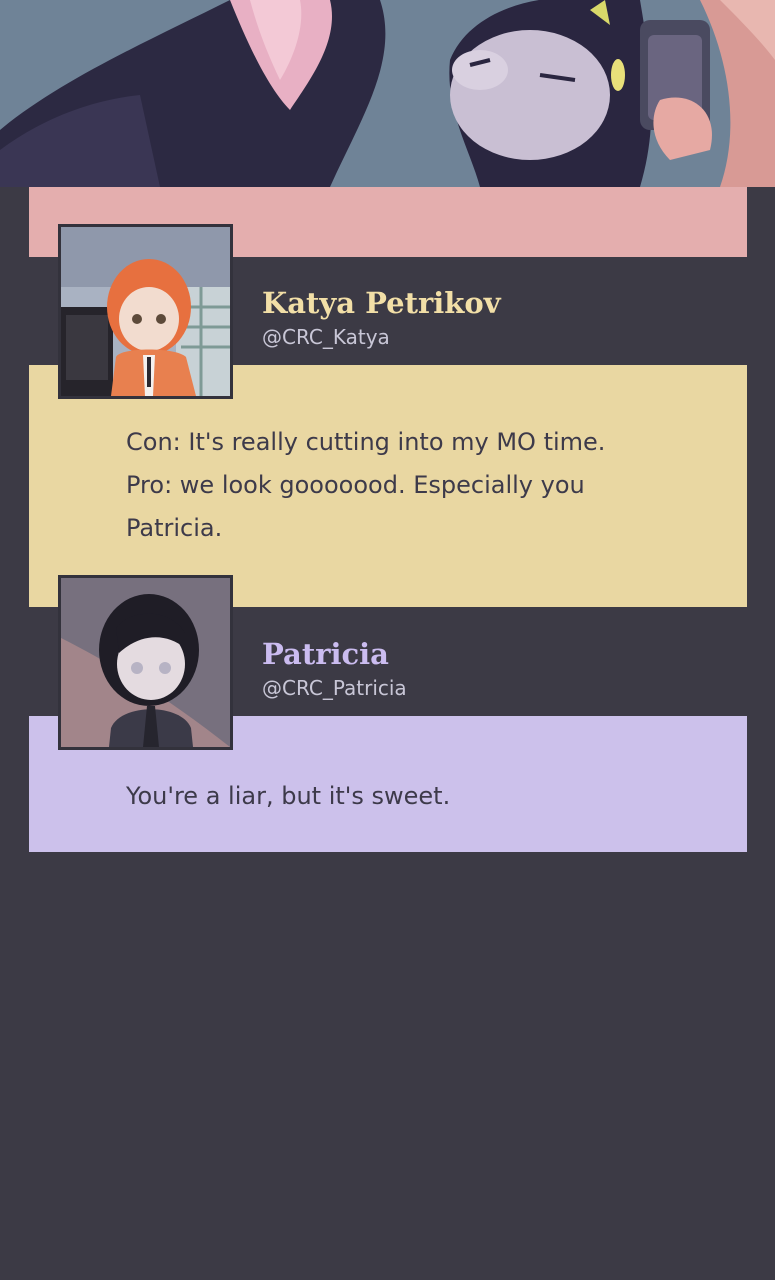 The width and height of the screenshot is (775, 1280). Describe the element at coordinates (326, 337) in the screenshot. I see `author-handle: @CRC_Katya` at that location.